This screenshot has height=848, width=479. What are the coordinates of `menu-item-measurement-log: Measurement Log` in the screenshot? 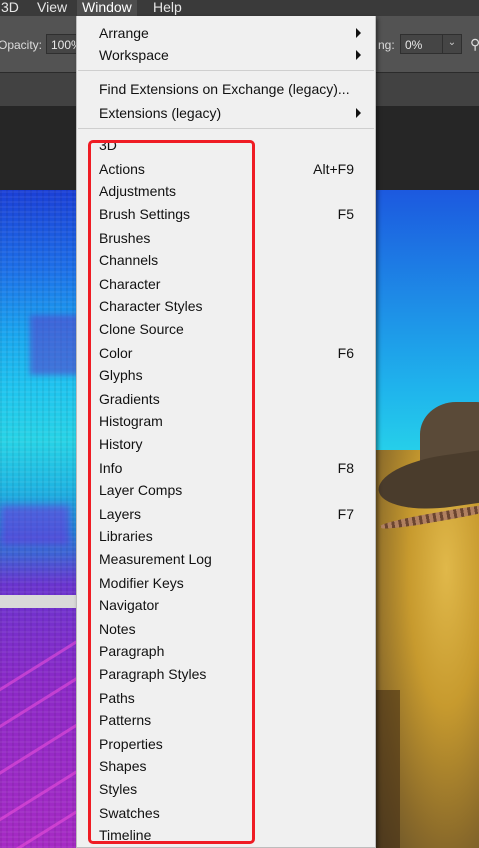 It's located at (233, 559).